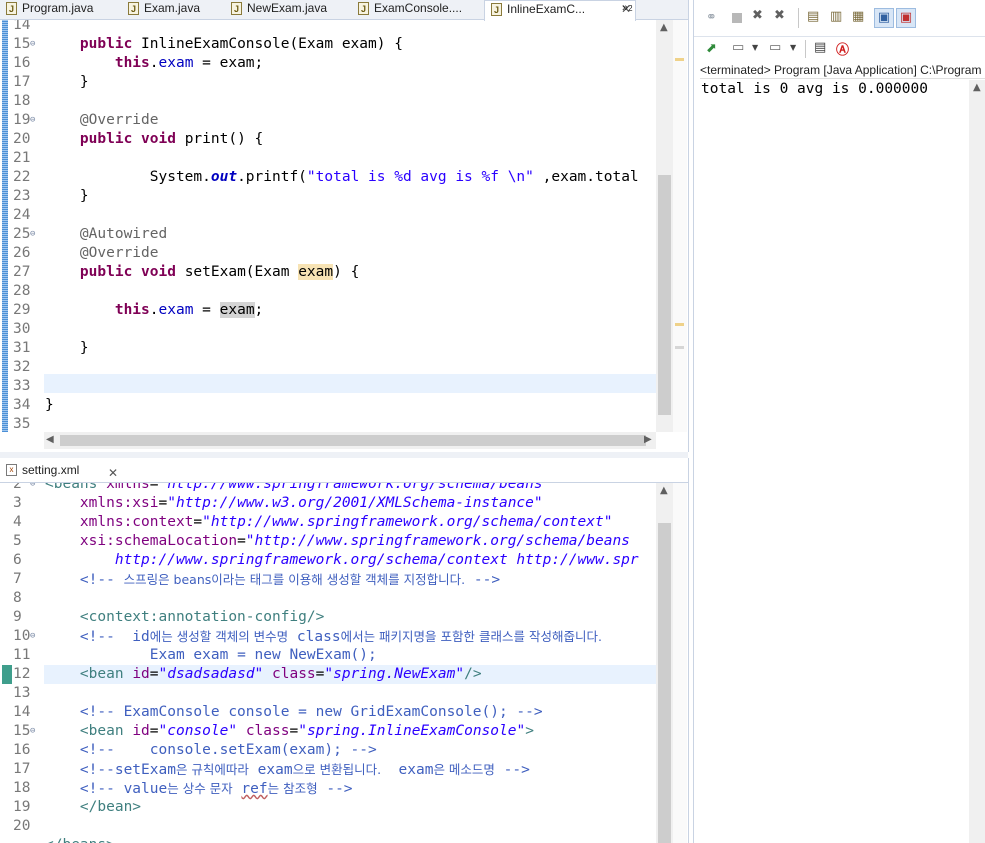 Image resolution: width=985 pixels, height=843 pixels. What do you see at coordinates (5, 226) in the screenshot?
I see `change-ruler` at bounding box center [5, 226].